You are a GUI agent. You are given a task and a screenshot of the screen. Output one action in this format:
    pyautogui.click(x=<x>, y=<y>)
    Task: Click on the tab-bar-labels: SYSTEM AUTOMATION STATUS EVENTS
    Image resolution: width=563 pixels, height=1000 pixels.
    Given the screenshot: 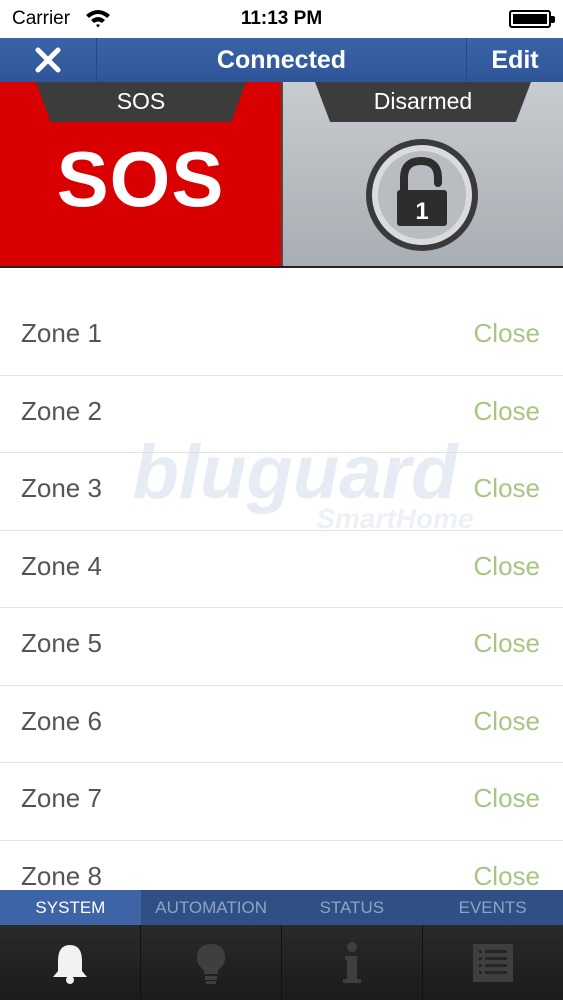 What is the action you would take?
    pyautogui.click(x=281, y=907)
    